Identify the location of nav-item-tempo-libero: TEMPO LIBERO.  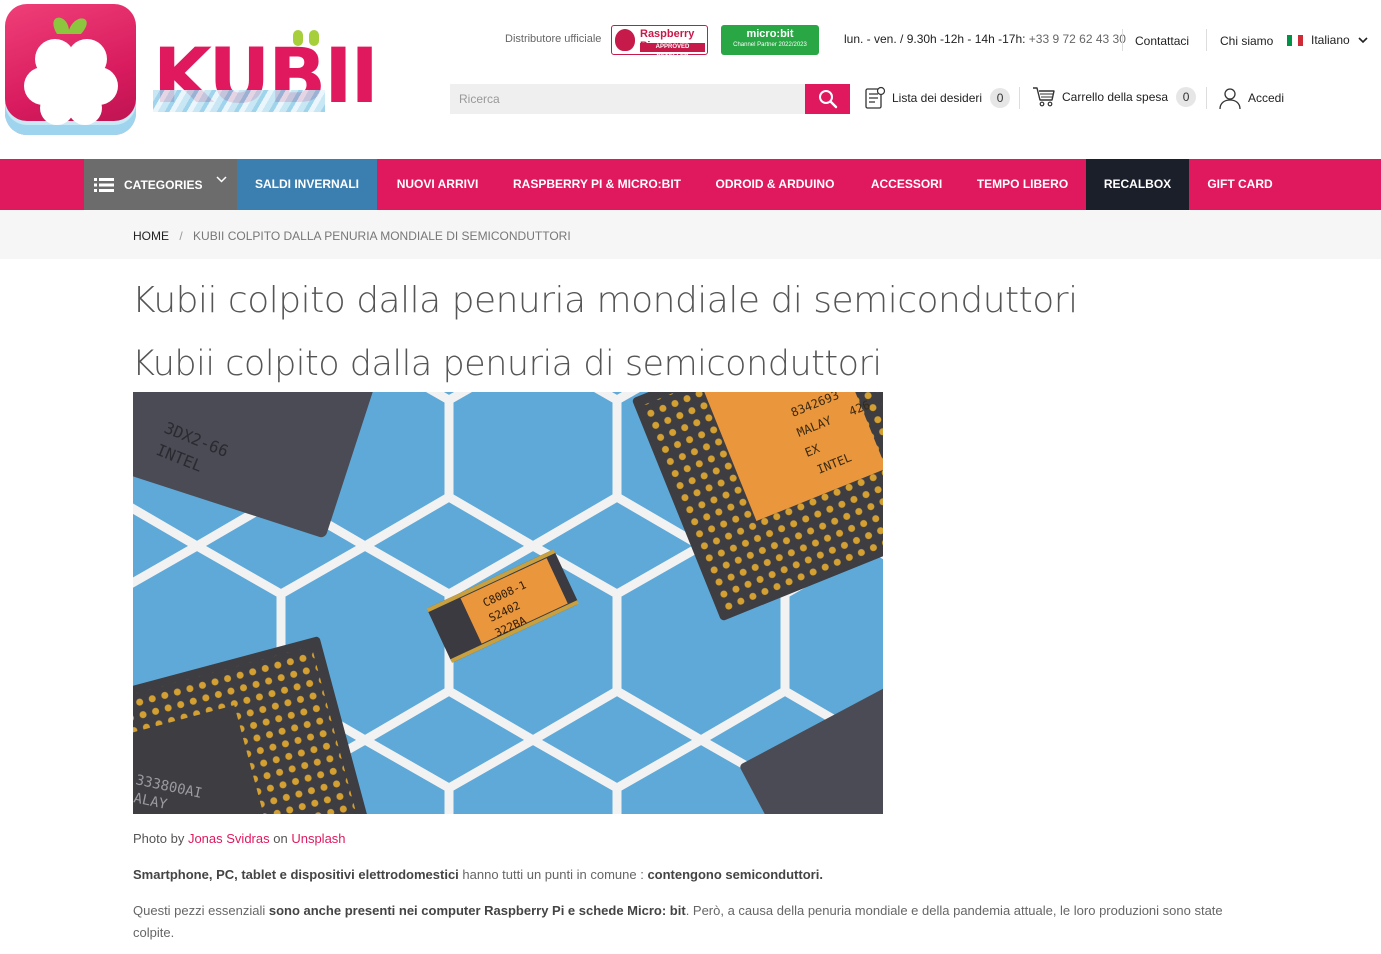
(1022, 184).